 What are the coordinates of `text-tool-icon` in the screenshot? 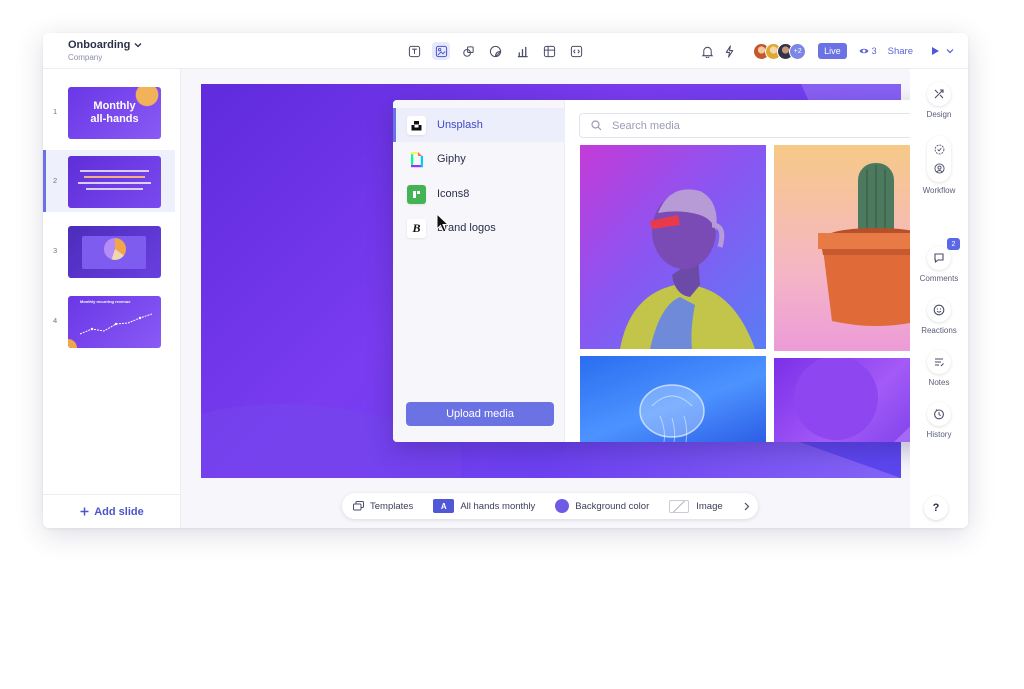 It's located at (414, 51).